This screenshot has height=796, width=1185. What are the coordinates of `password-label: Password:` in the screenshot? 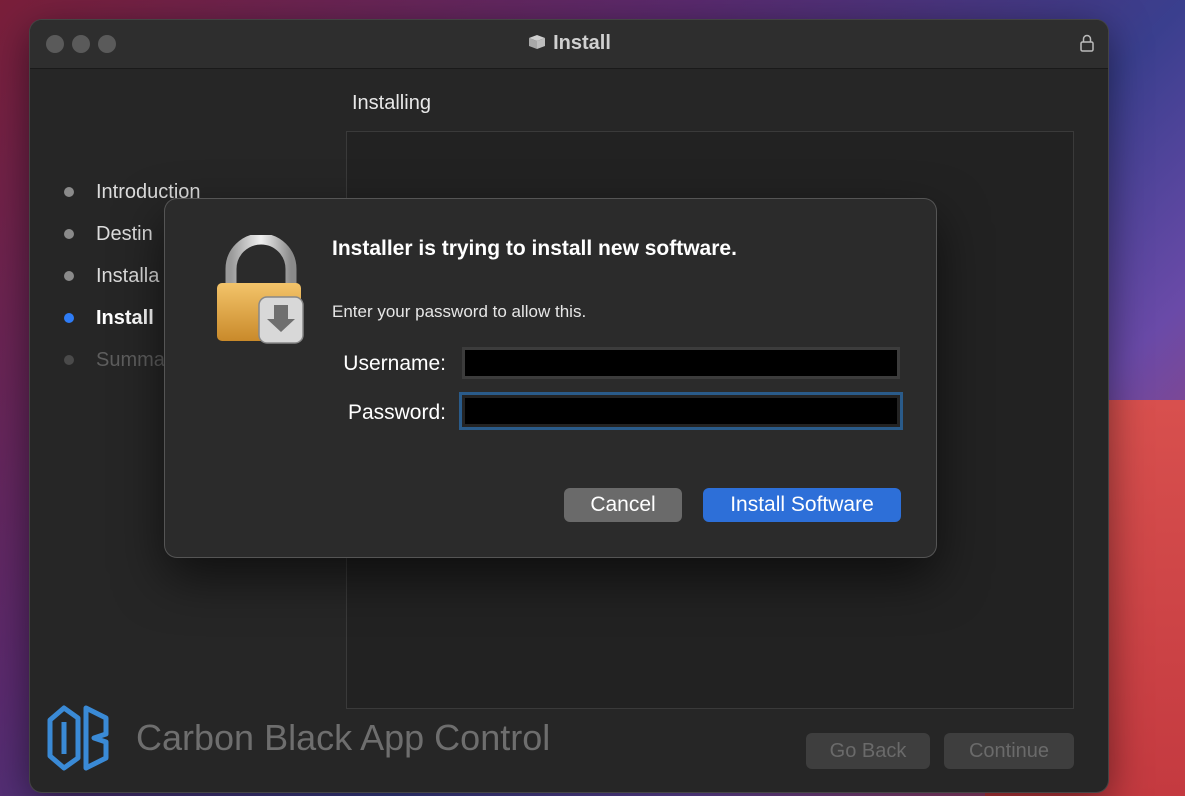 It's located at (396, 412).